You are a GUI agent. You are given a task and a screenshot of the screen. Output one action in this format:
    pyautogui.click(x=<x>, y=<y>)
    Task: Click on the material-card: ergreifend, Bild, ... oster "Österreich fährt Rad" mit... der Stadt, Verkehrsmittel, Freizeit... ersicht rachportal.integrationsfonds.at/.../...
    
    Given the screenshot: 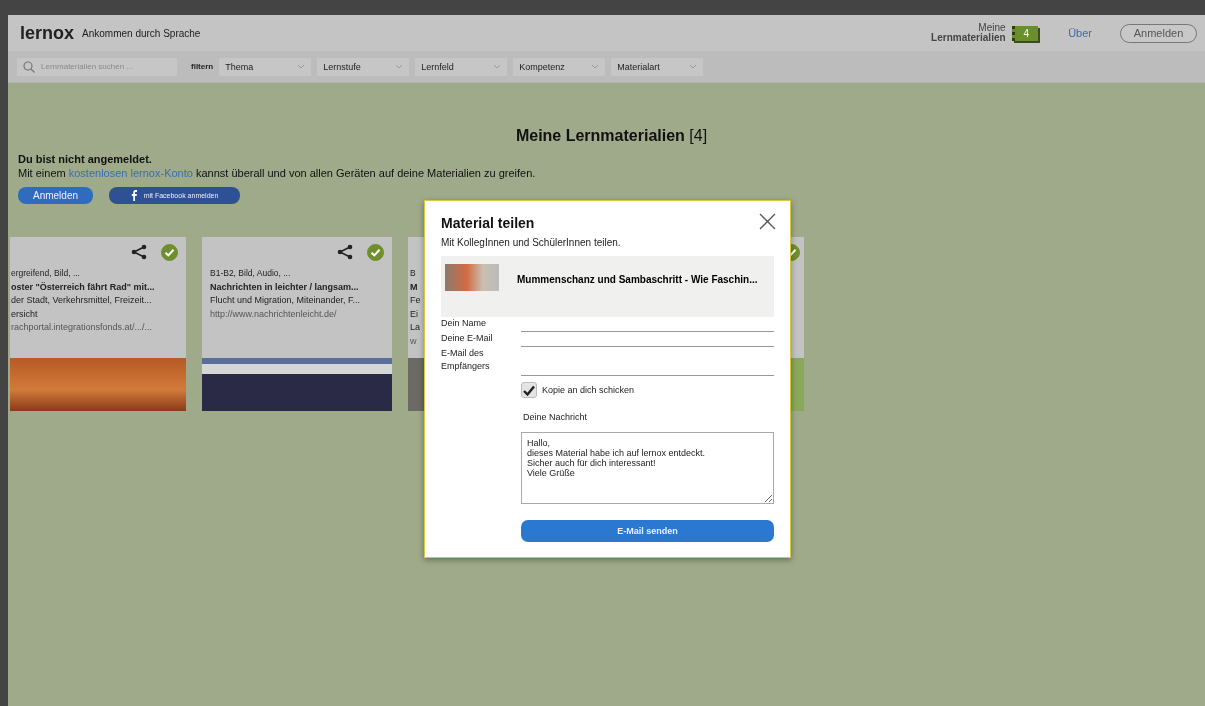 What is the action you would take?
    pyautogui.click(x=98, y=324)
    